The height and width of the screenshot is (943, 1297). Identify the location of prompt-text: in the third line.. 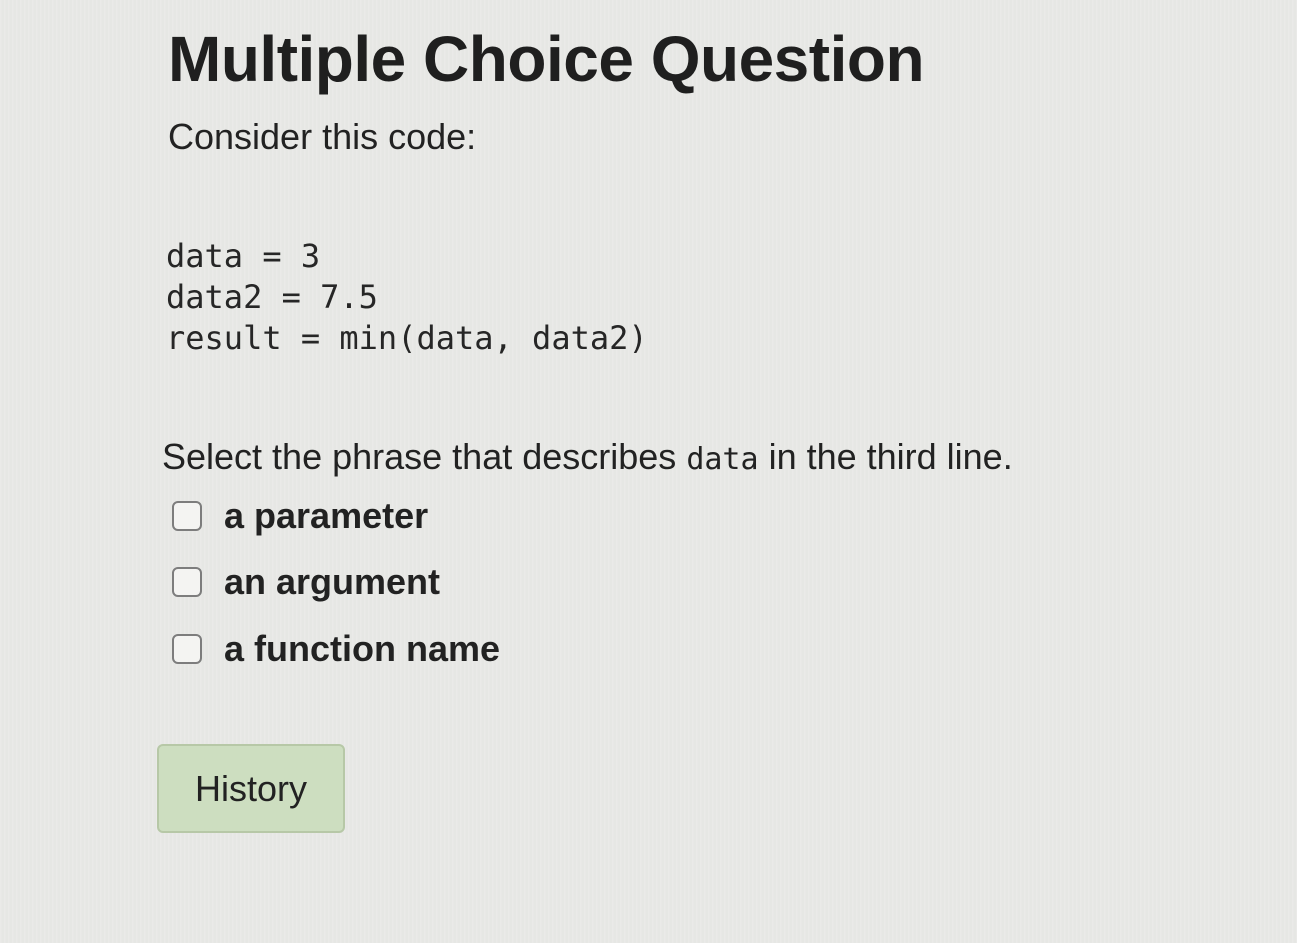
(885, 456).